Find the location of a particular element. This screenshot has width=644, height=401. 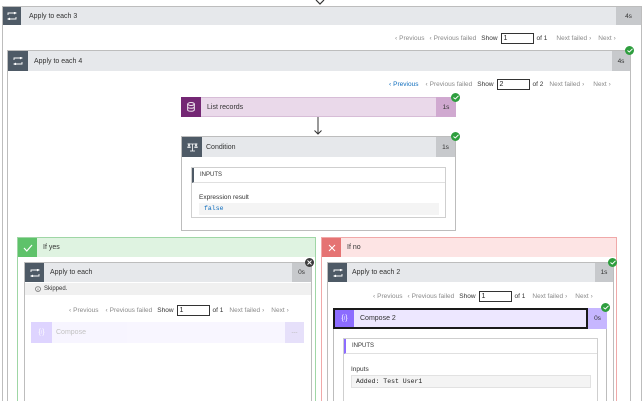

condition-inputs-panel: INPUTS Expression result false is located at coordinates (318, 192).